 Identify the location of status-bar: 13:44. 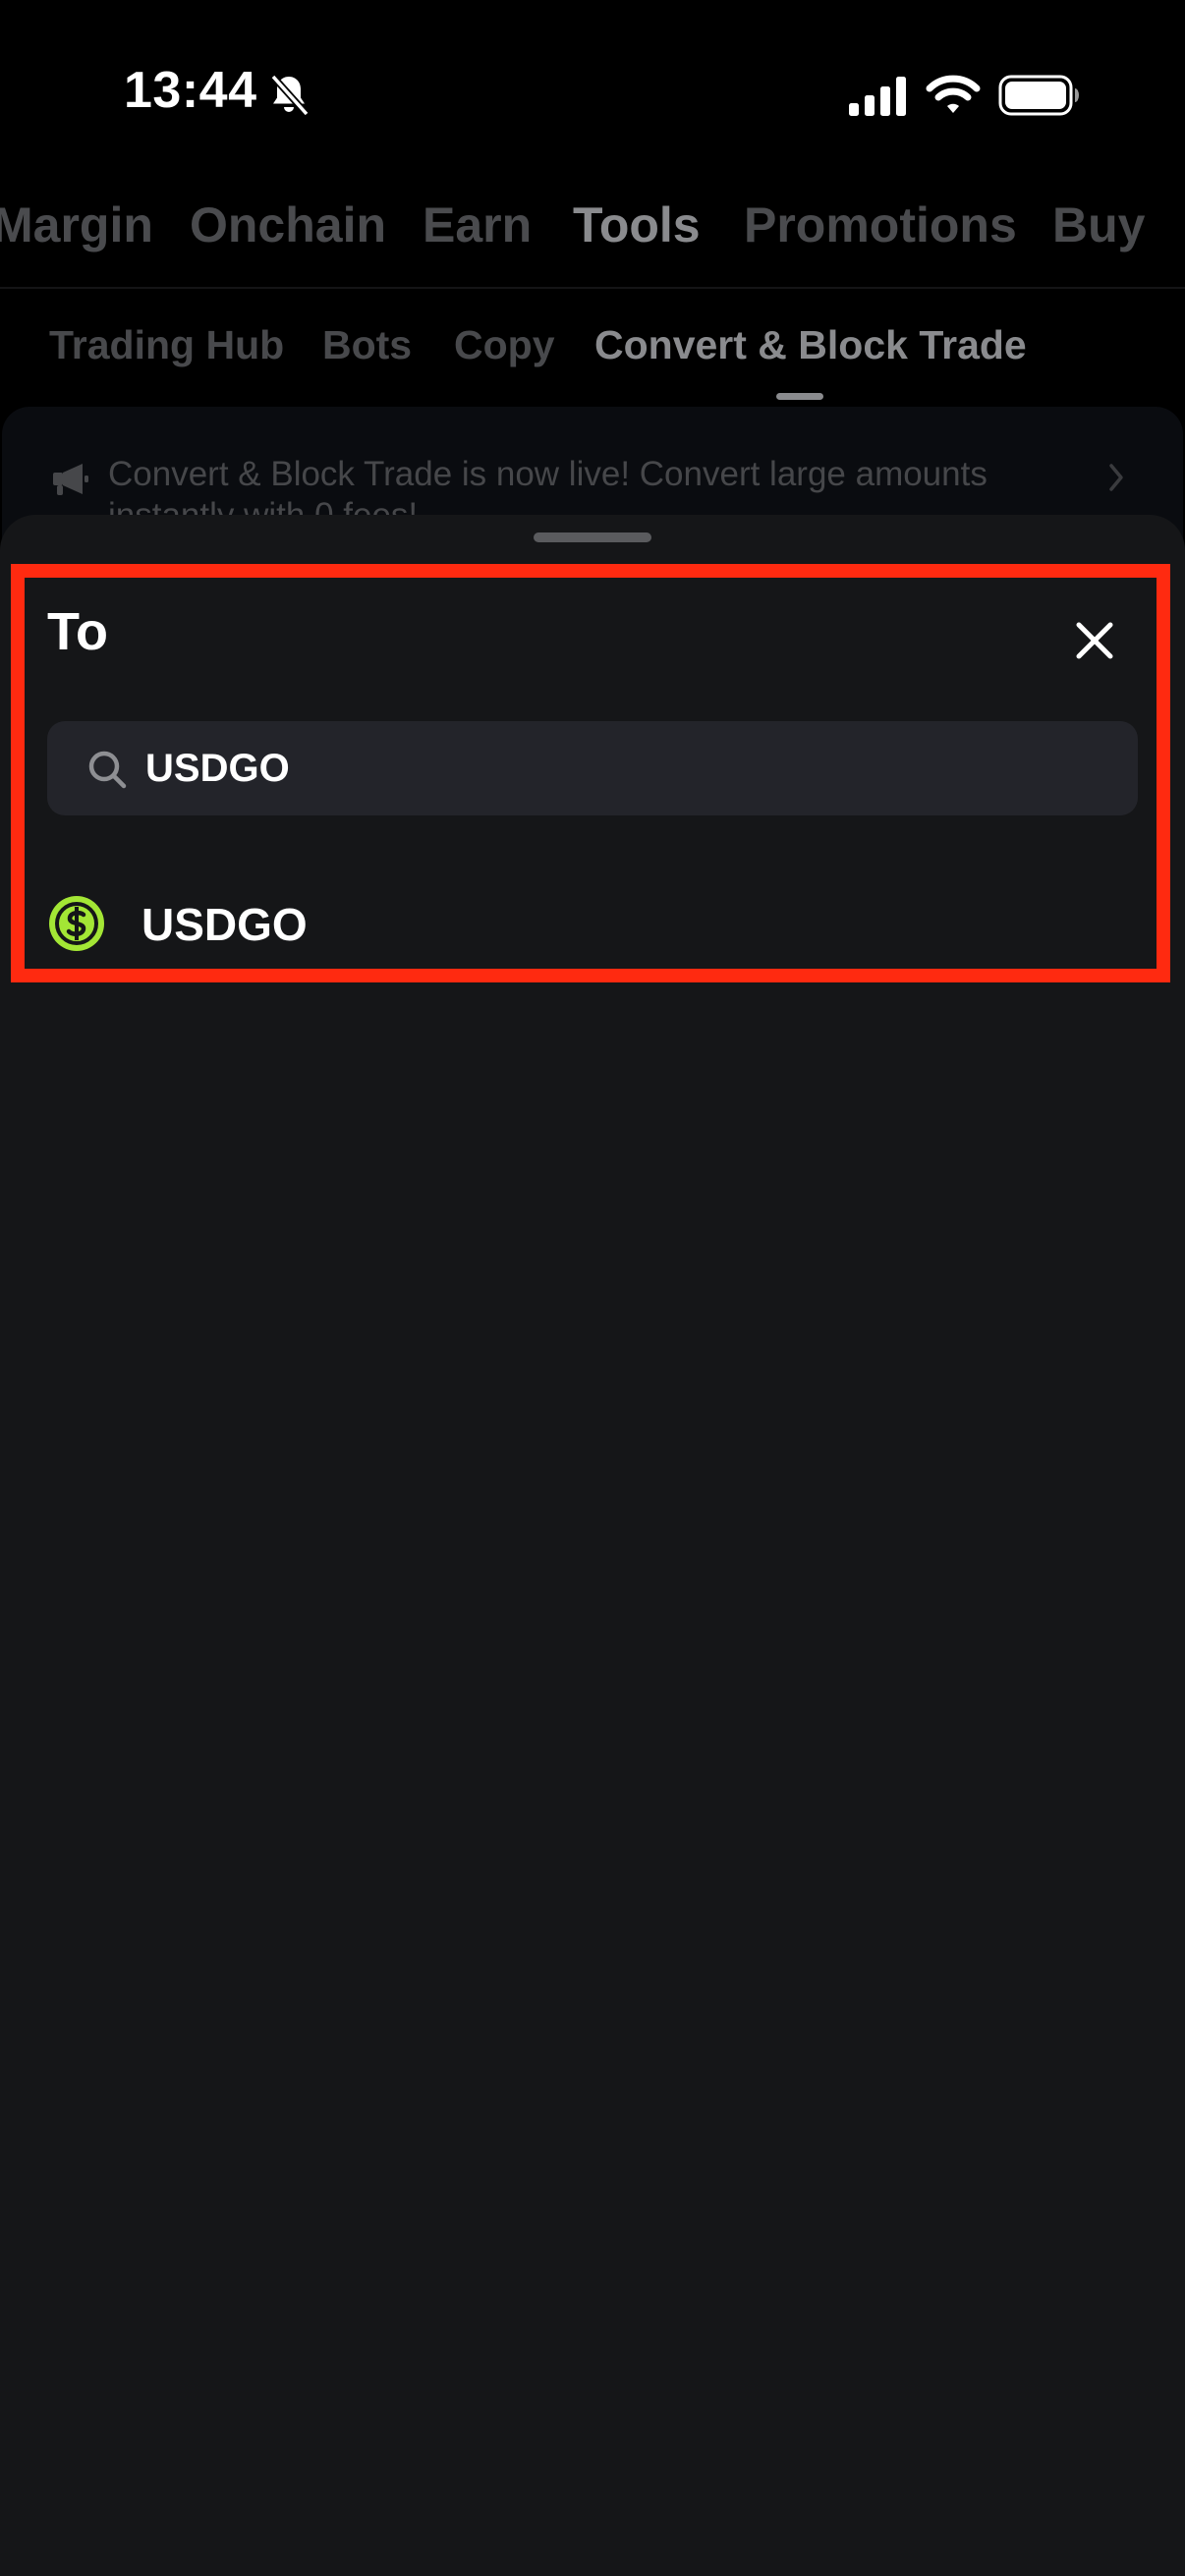
(592, 83).